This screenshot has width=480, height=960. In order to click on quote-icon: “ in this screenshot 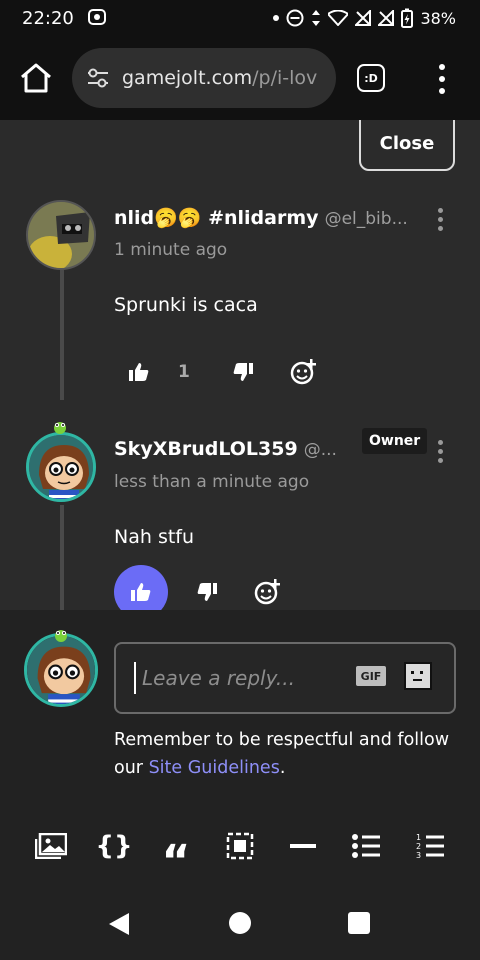, I will do `click(176, 856)`.